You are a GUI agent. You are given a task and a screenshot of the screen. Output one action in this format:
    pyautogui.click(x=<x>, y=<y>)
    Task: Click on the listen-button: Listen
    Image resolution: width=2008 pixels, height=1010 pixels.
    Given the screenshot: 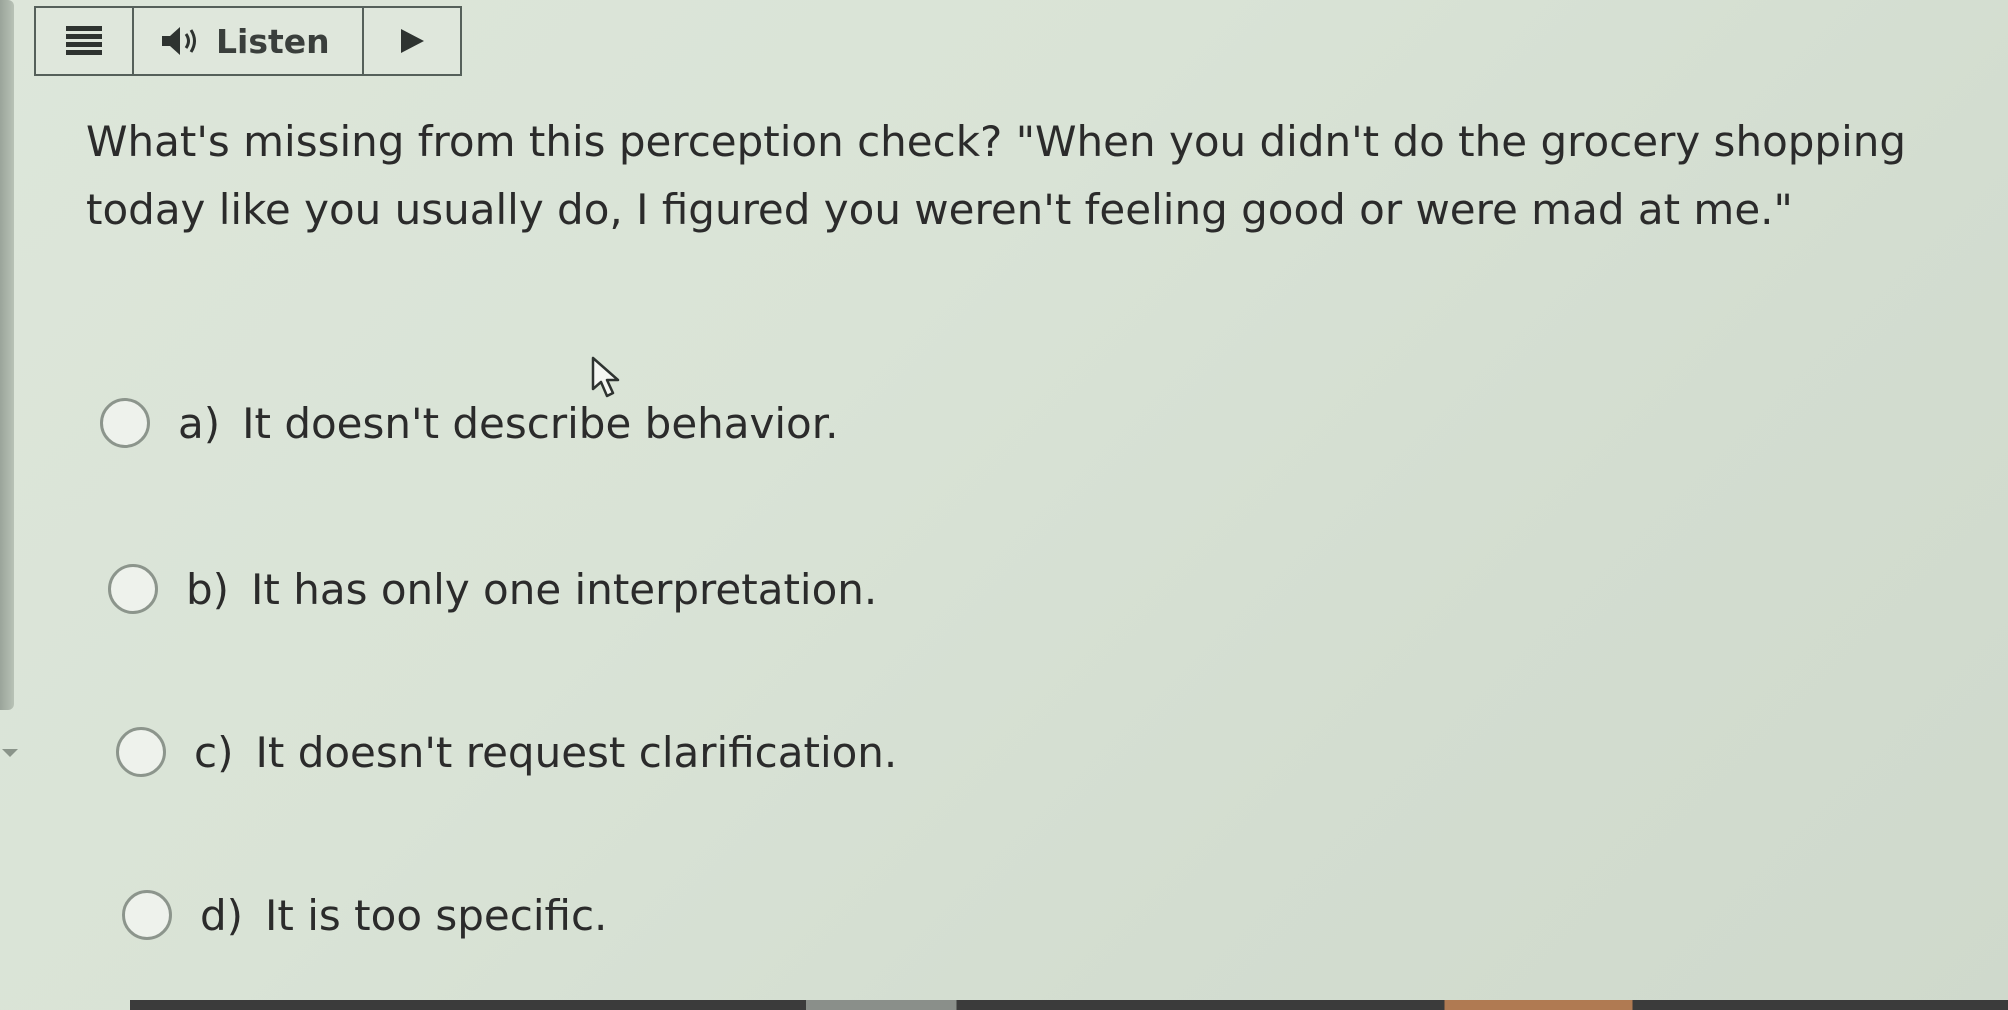 What is the action you would take?
    pyautogui.click(x=249, y=41)
    